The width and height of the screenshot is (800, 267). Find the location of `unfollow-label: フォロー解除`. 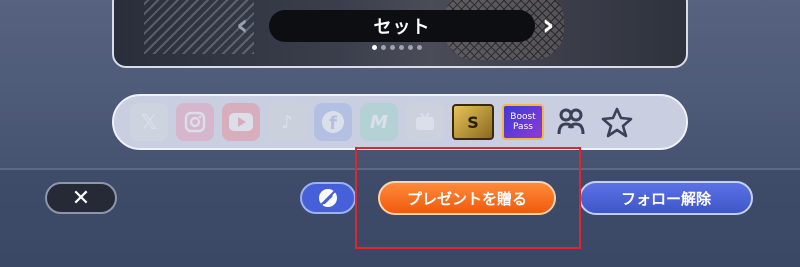

unfollow-label: フォロー解除 is located at coordinates (665, 198).